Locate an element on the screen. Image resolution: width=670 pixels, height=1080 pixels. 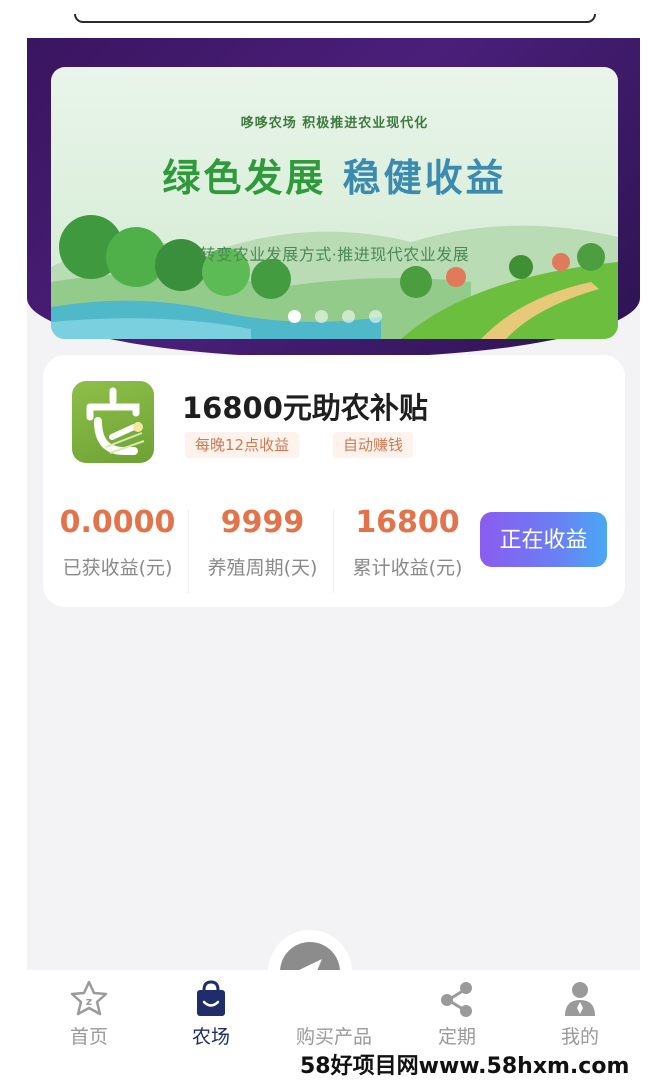
tab-label: 购买产品 is located at coordinates (333, 1037).